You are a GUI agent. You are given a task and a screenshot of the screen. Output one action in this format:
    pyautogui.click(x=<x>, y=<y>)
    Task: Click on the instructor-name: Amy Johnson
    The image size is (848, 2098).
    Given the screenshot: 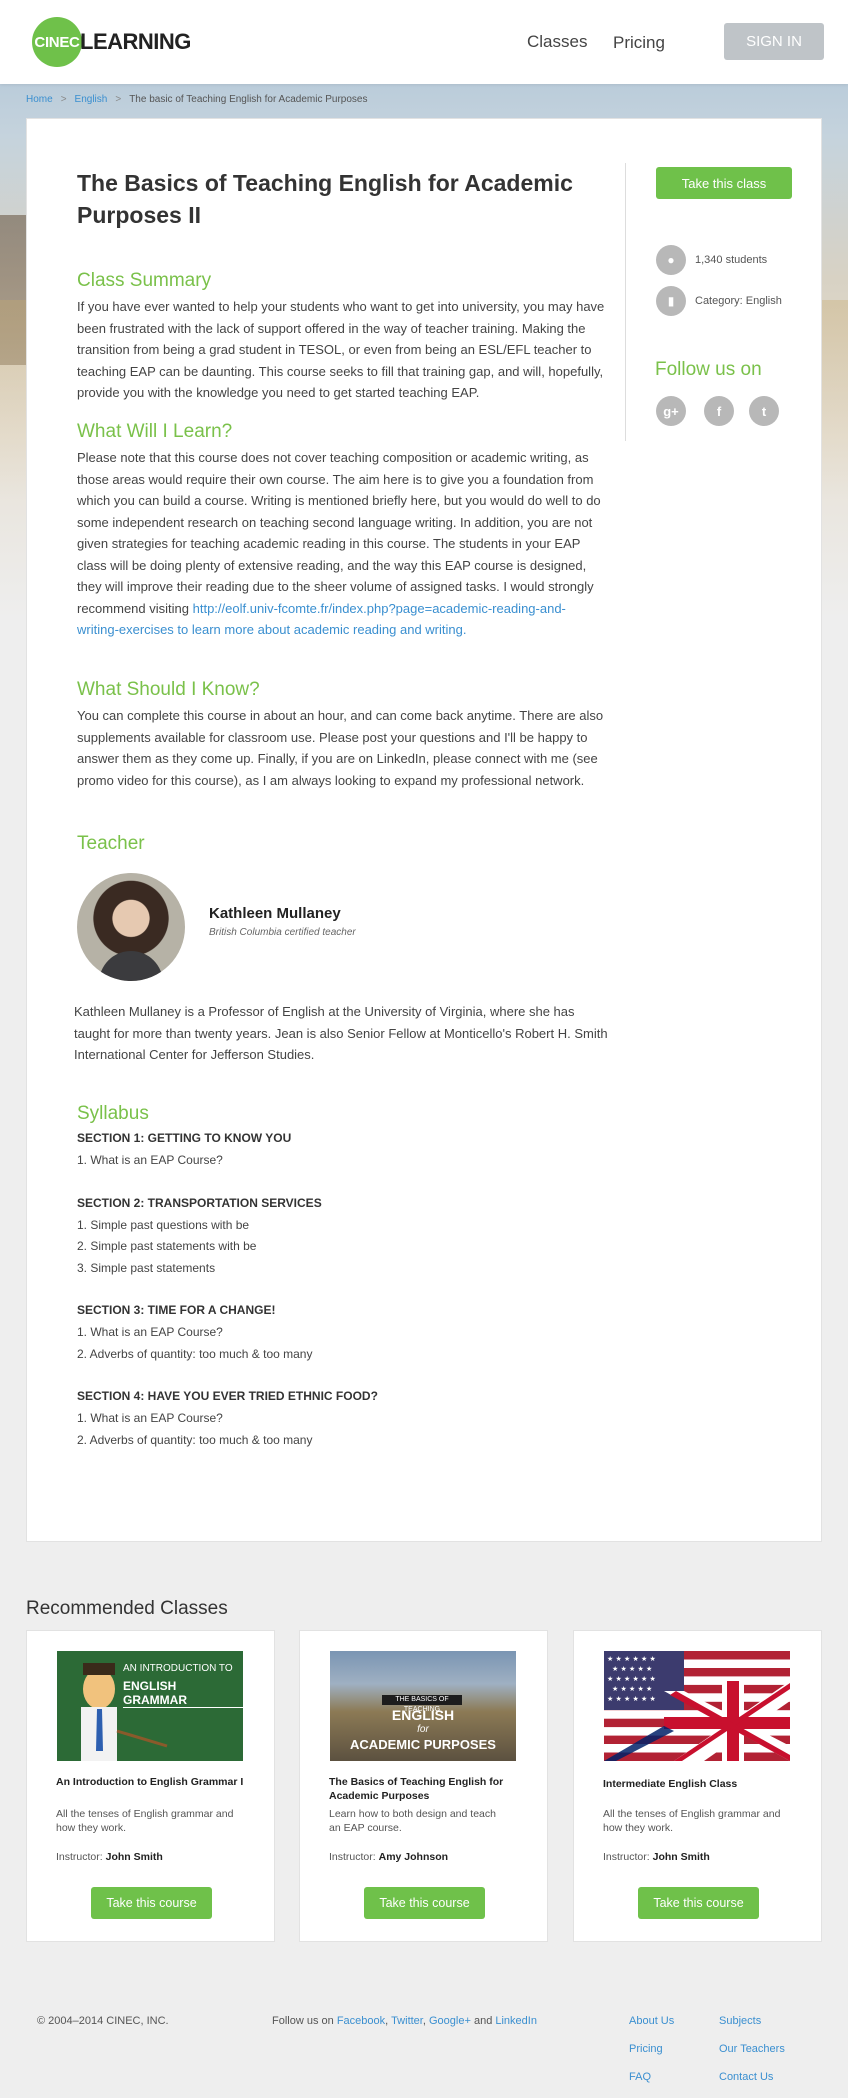 What is the action you would take?
    pyautogui.click(x=413, y=1857)
    